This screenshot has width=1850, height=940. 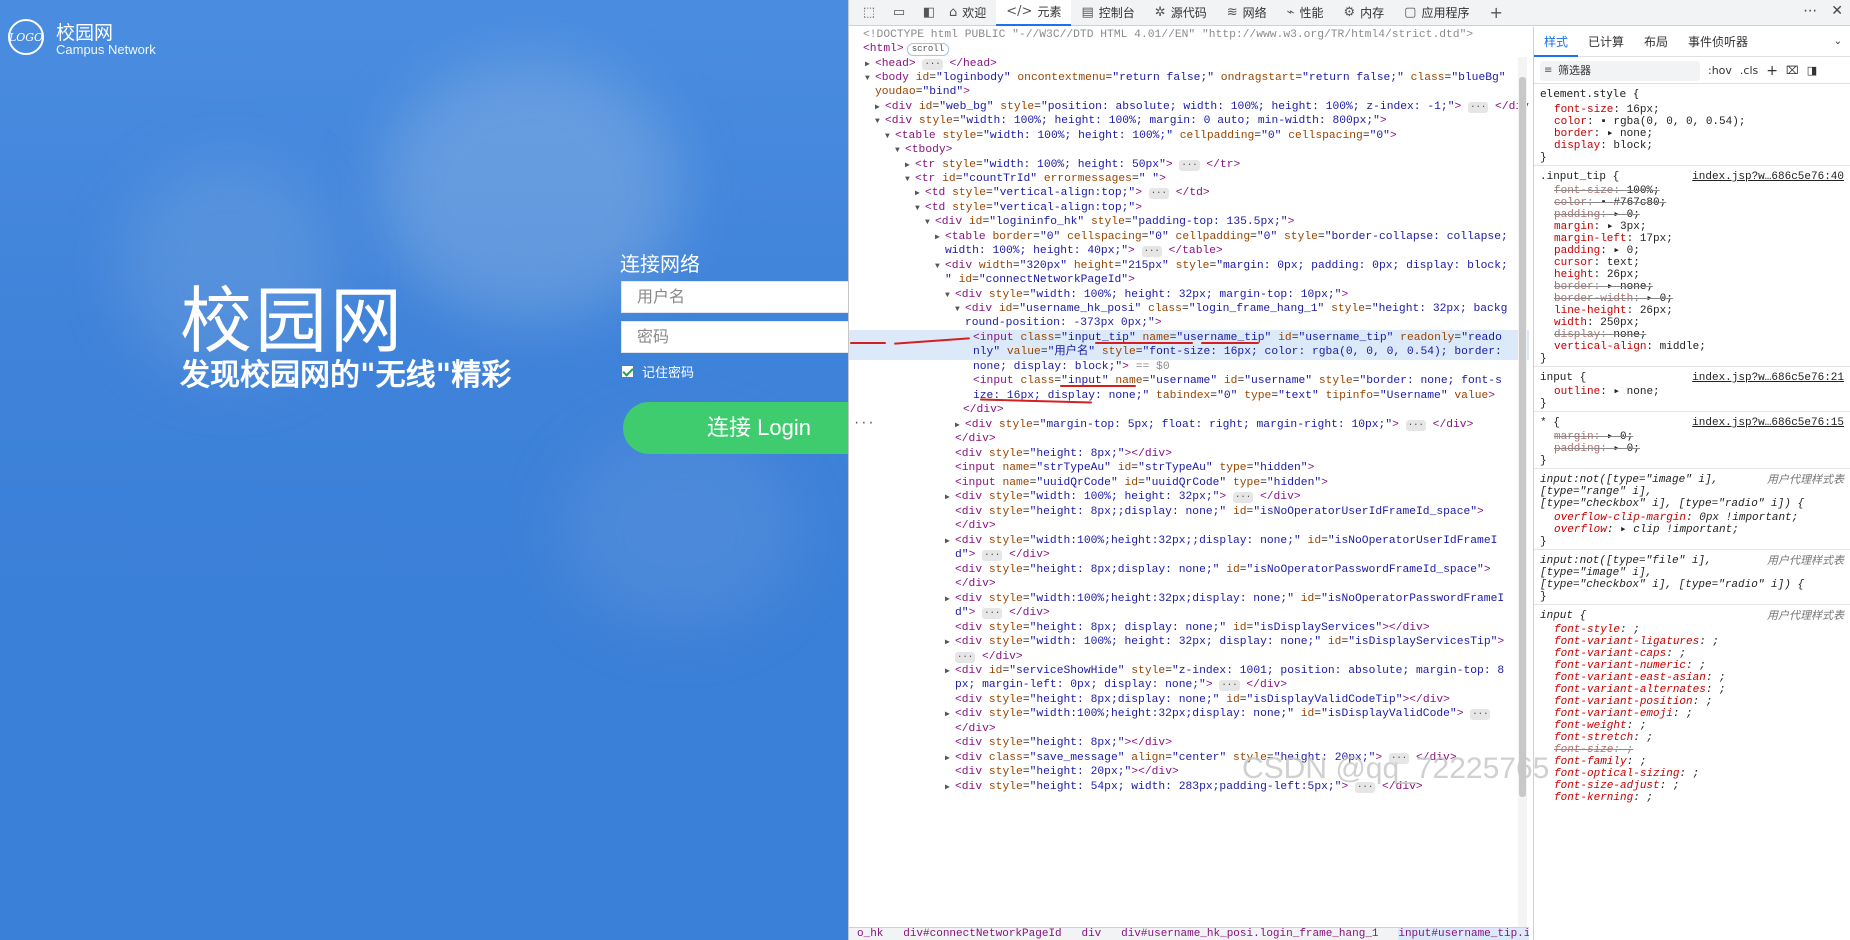 What do you see at coordinates (680, 530) in the screenshot?
I see `background-blur` at bounding box center [680, 530].